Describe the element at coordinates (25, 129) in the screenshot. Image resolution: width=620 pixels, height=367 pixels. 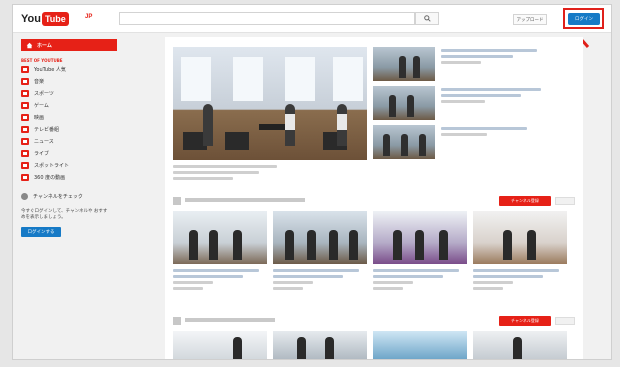
I see `tv-icon` at that location.